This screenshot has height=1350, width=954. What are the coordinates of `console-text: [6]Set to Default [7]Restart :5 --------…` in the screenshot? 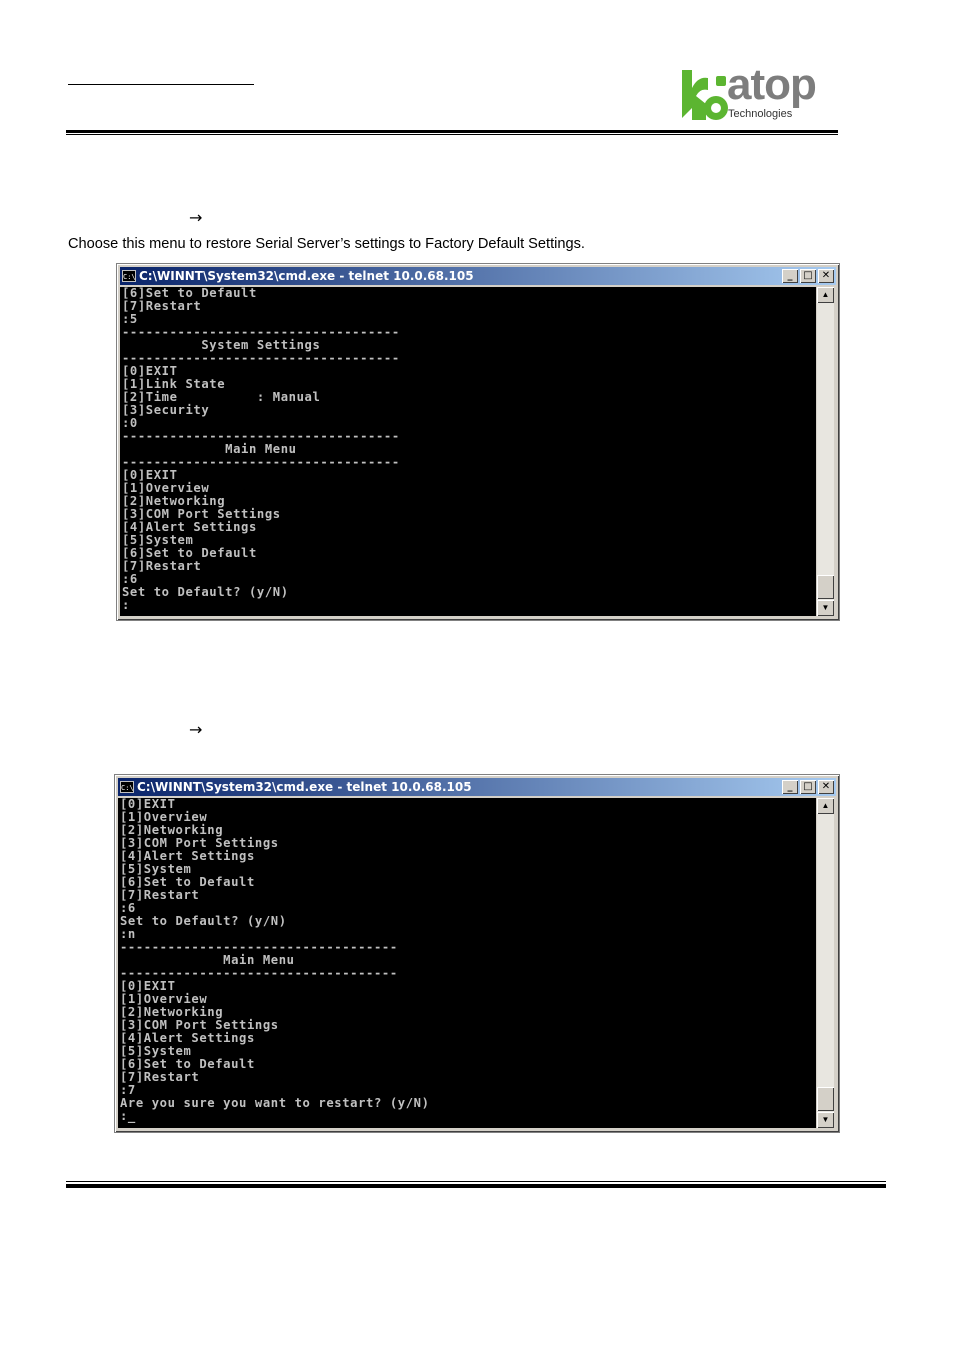 It's located at (261, 449).